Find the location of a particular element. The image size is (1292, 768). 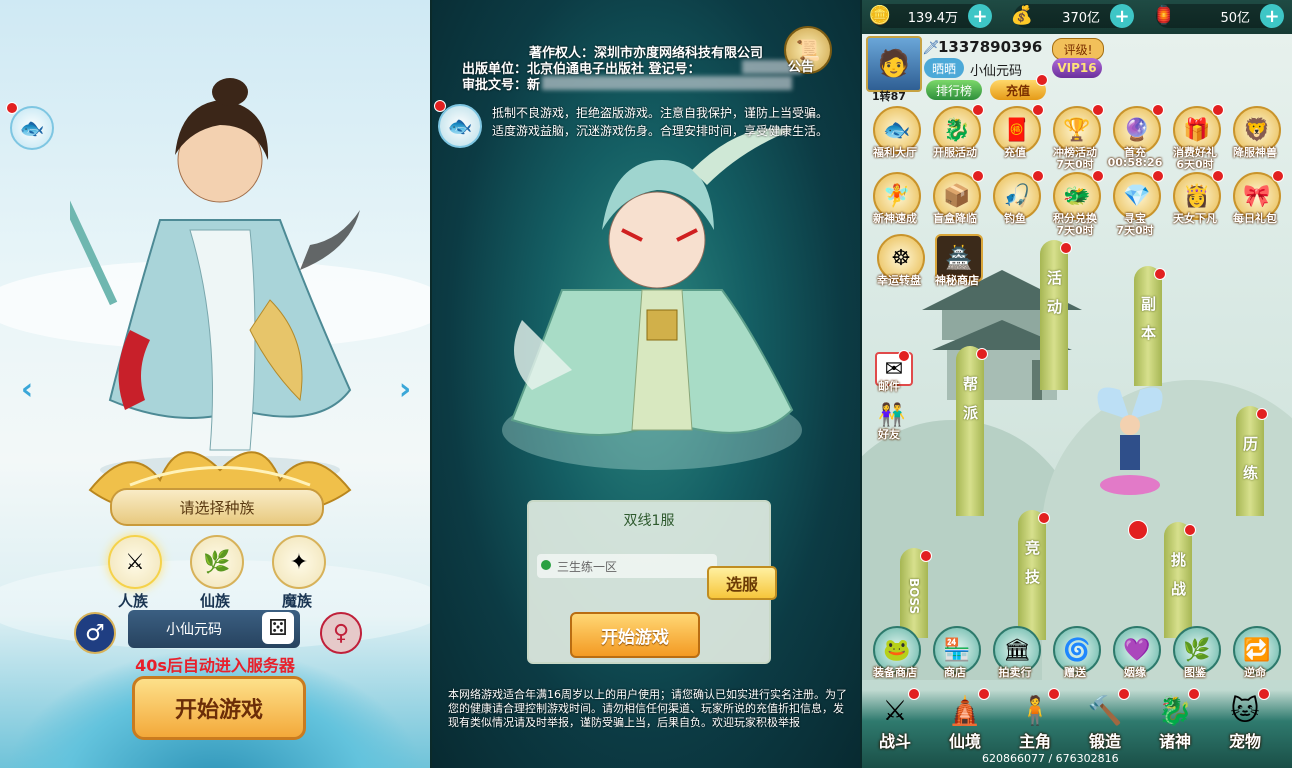

previous-character-arrow-icon: ‹ is located at coordinates (27, 389).